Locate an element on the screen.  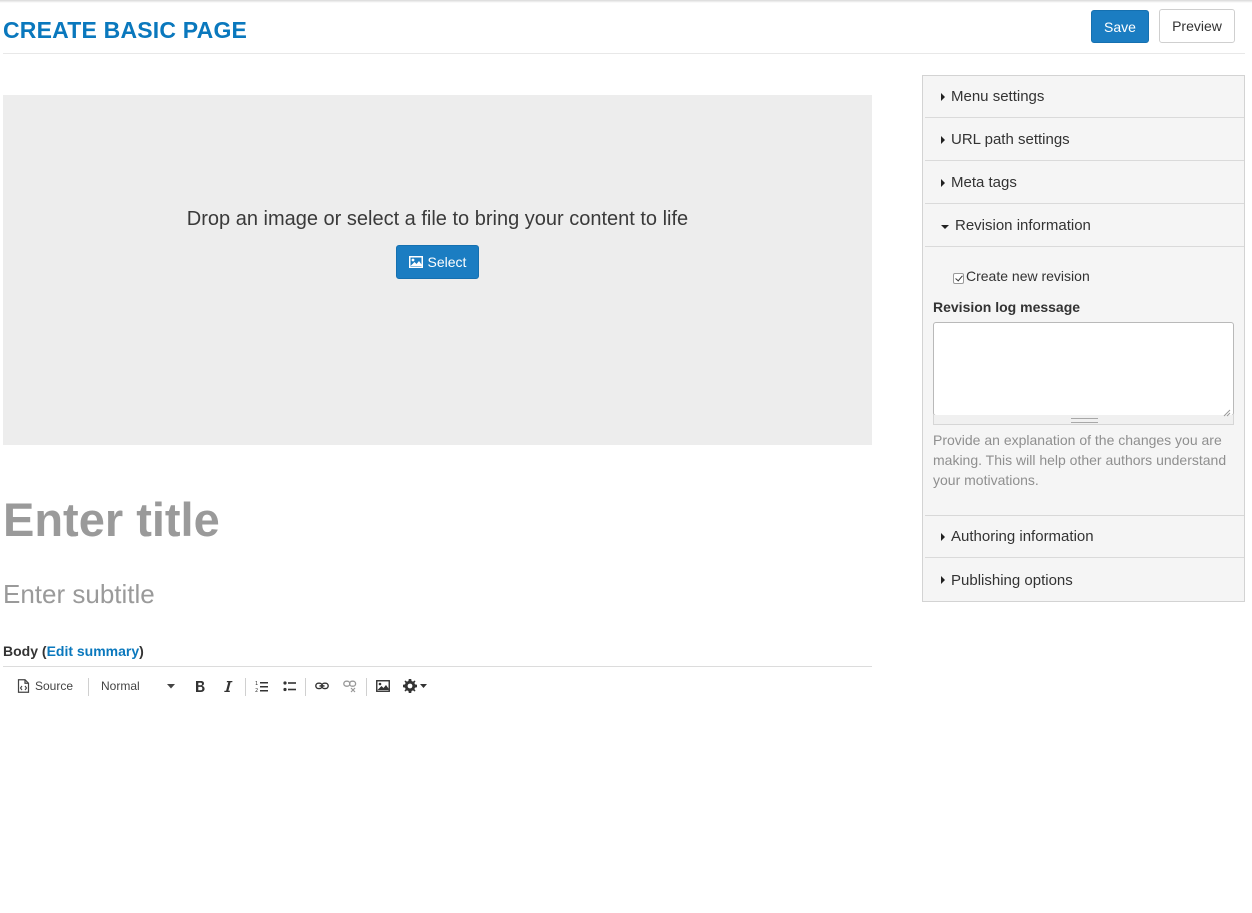
select-file-button: Select is located at coordinates (437, 262).